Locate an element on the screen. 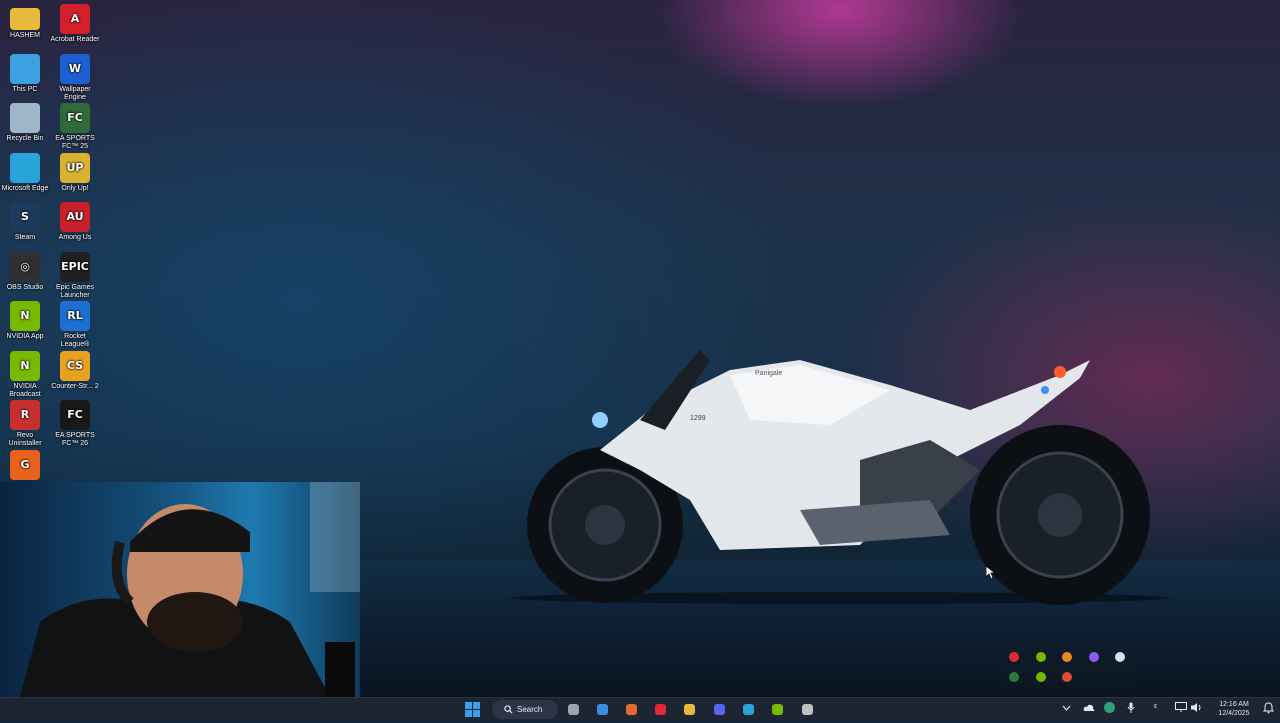 The width and height of the screenshot is (1280, 723). mouse-cursor is located at coordinates (991, 573).